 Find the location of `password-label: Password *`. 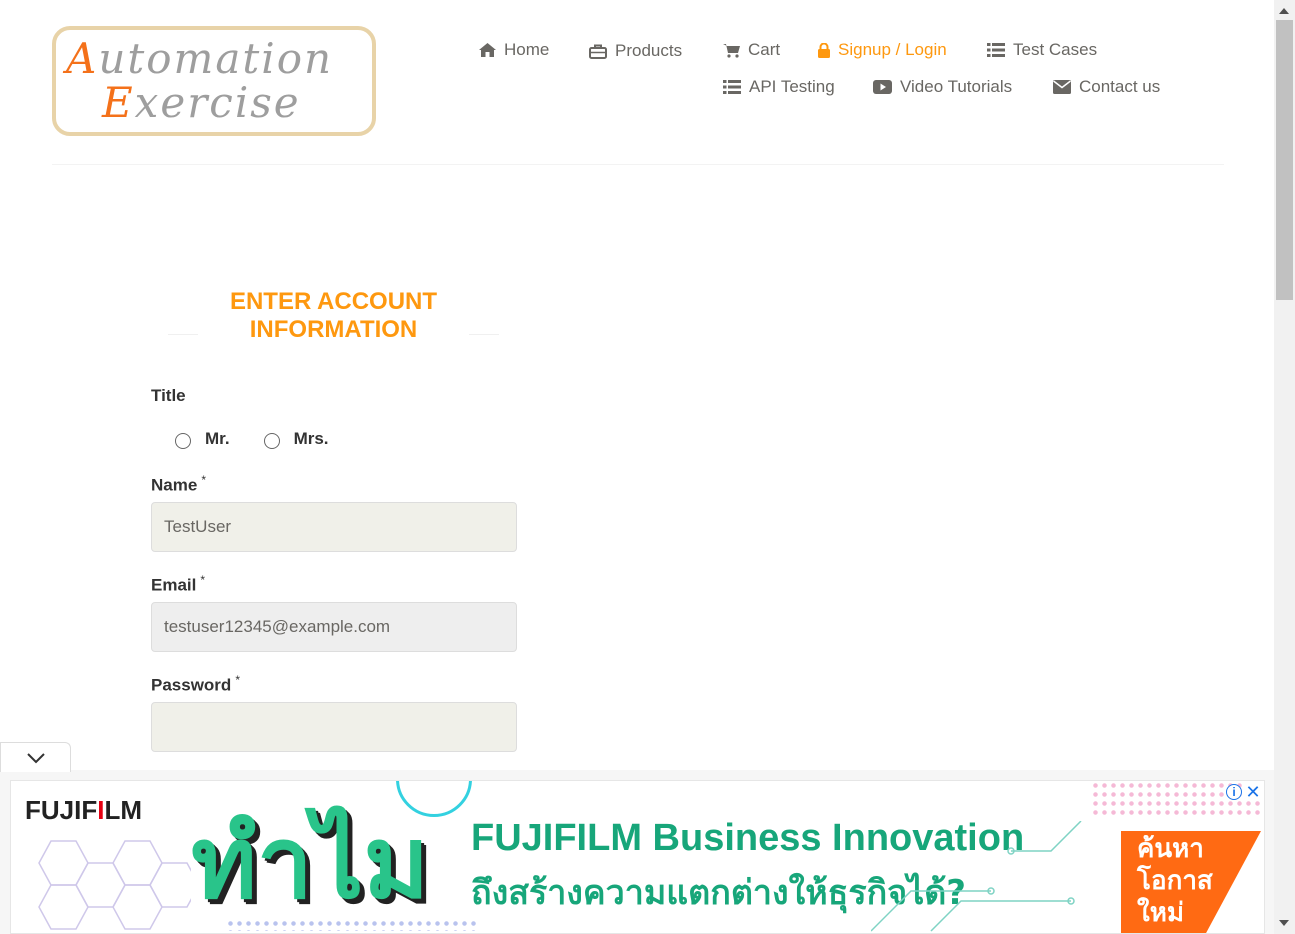

password-label: Password * is located at coordinates (195, 684).